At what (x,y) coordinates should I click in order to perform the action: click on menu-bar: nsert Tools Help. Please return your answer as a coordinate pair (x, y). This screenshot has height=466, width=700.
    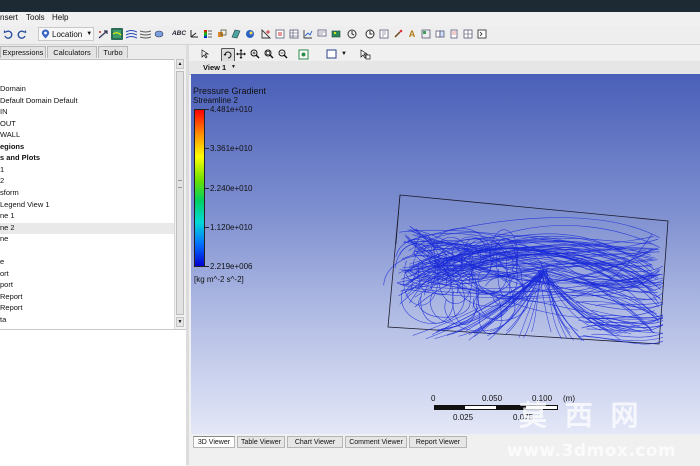
    Looking at the image, I should click on (350, 19).